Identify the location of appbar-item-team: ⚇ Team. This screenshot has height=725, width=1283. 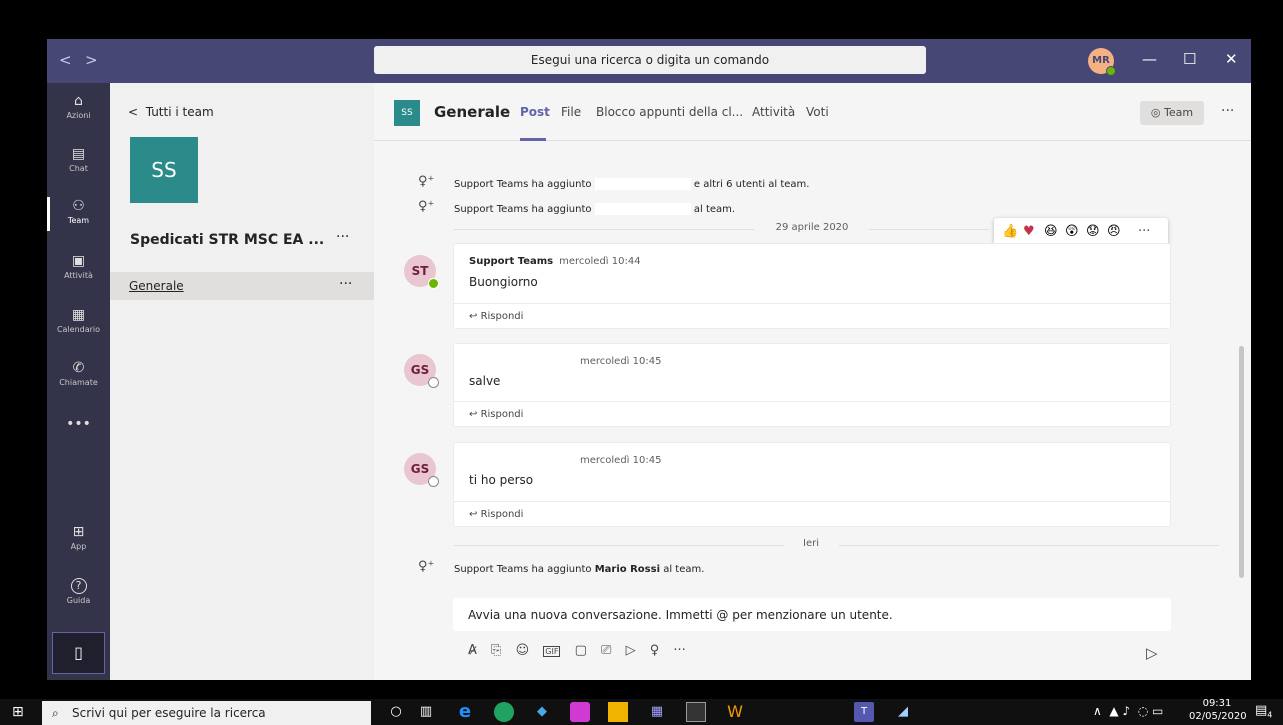
(78, 211).